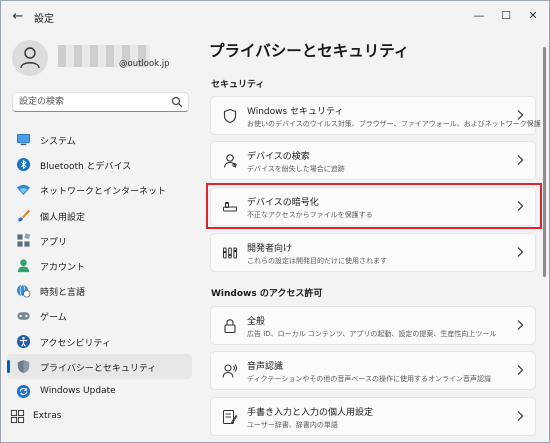 Image resolution: width=550 pixels, height=443 pixels. What do you see at coordinates (18, 17) in the screenshot?
I see `back-button: ←` at bounding box center [18, 17].